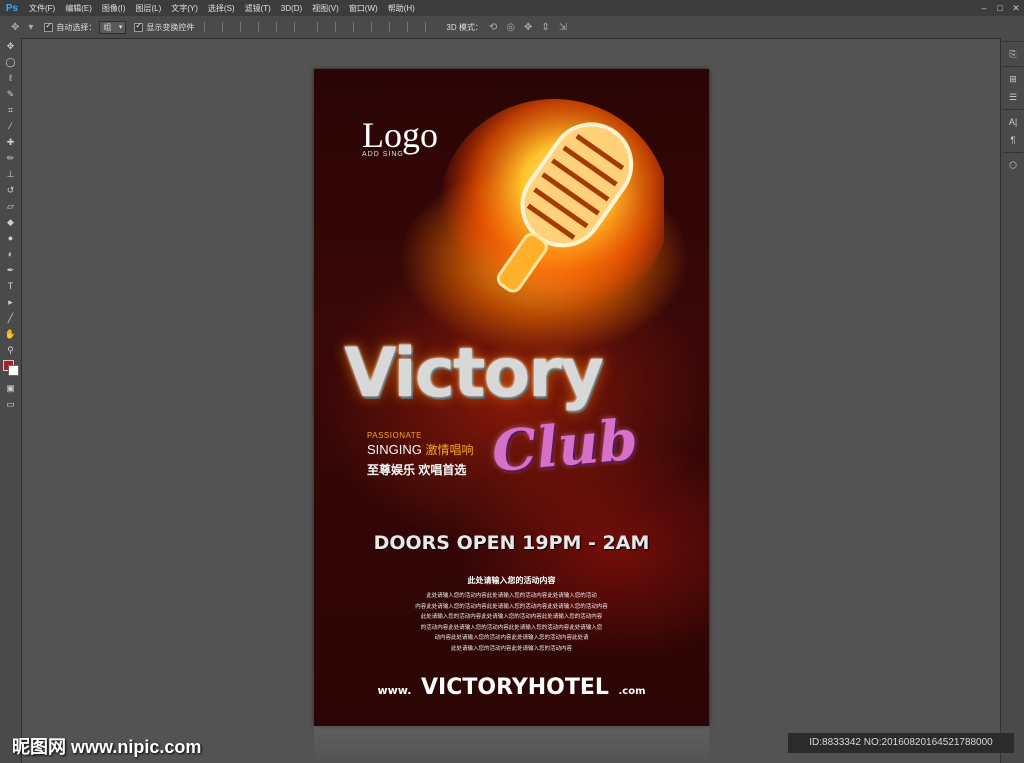  What do you see at coordinates (545, 27) in the screenshot?
I see `3d-slide-icon: ⇕` at bounding box center [545, 27].